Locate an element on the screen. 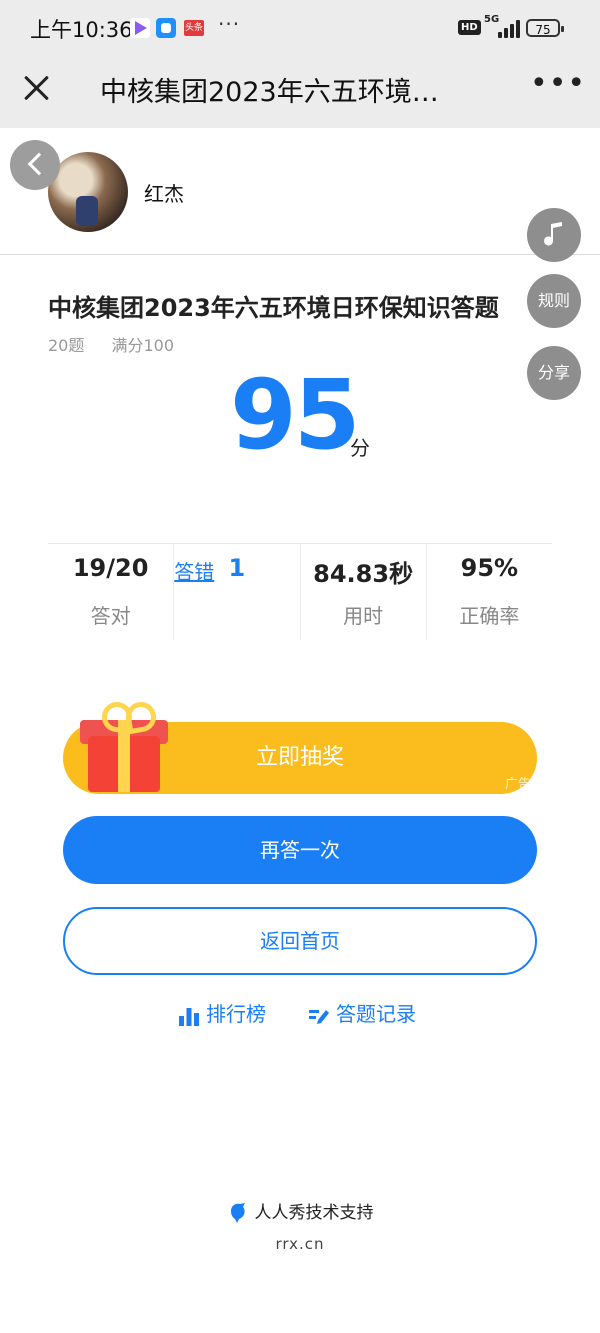 The height and width of the screenshot is (1333, 600). records-label: 答题记录 is located at coordinates (376, 1014).